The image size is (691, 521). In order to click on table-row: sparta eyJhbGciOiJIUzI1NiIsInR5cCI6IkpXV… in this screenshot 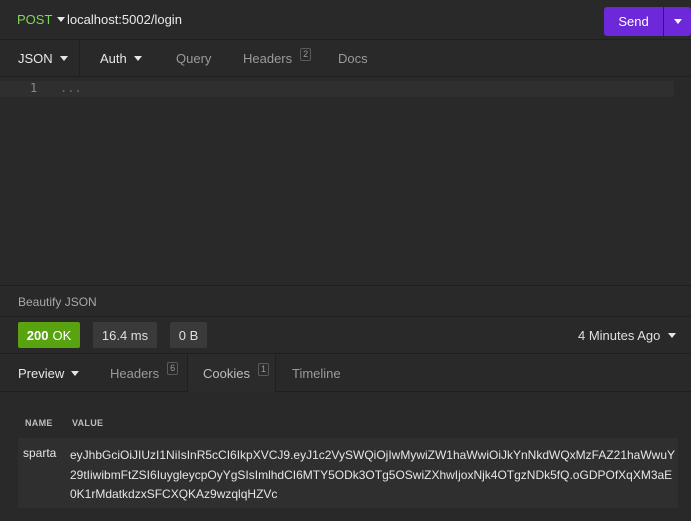, I will do `click(348, 473)`.